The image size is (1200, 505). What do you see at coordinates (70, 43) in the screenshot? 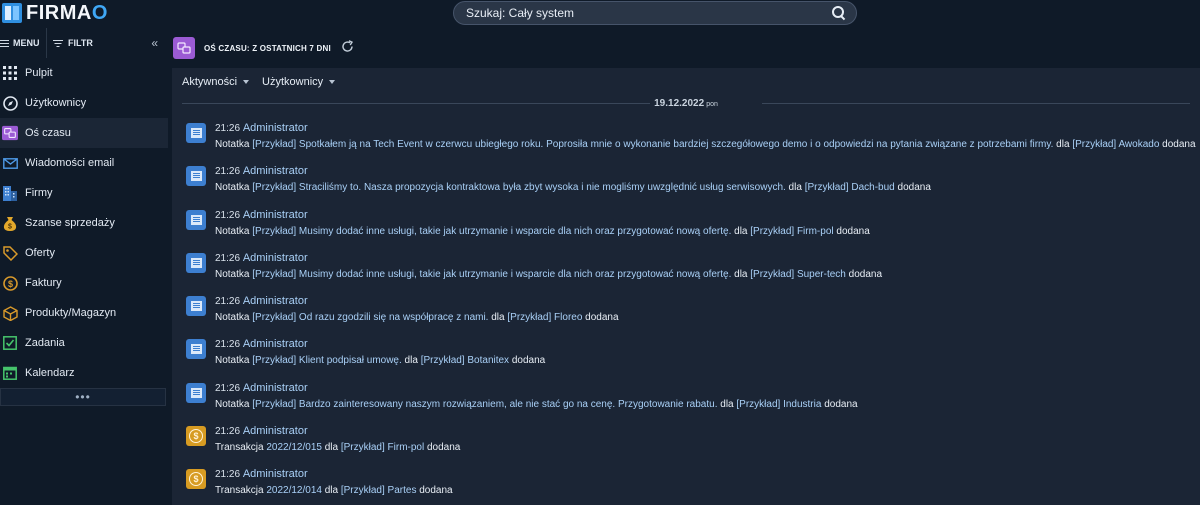
I see `filter-button: FILTR` at bounding box center [70, 43].